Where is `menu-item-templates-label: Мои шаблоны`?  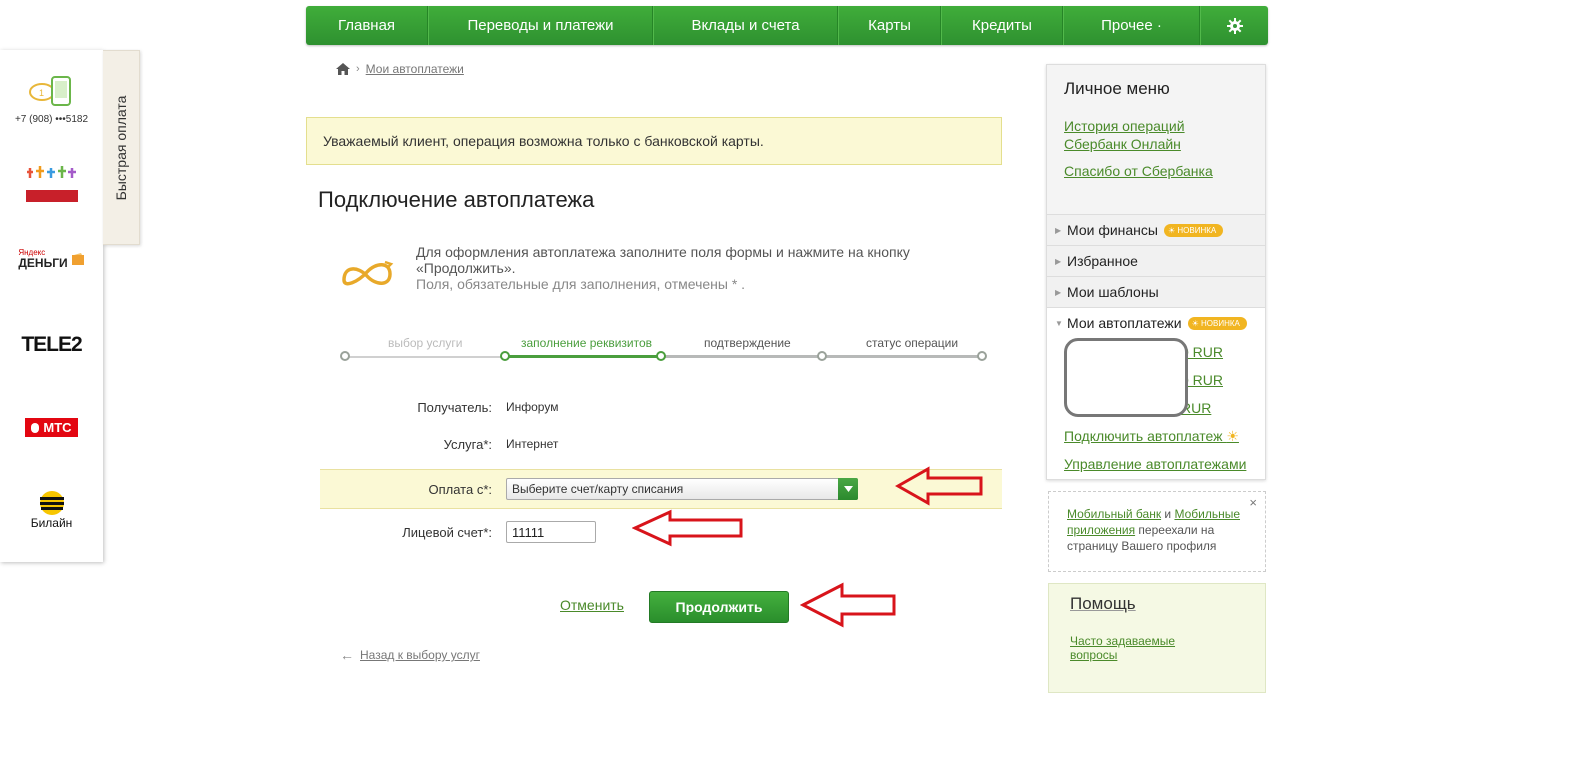
menu-item-templates-label: Мои шаблоны is located at coordinates (1113, 292).